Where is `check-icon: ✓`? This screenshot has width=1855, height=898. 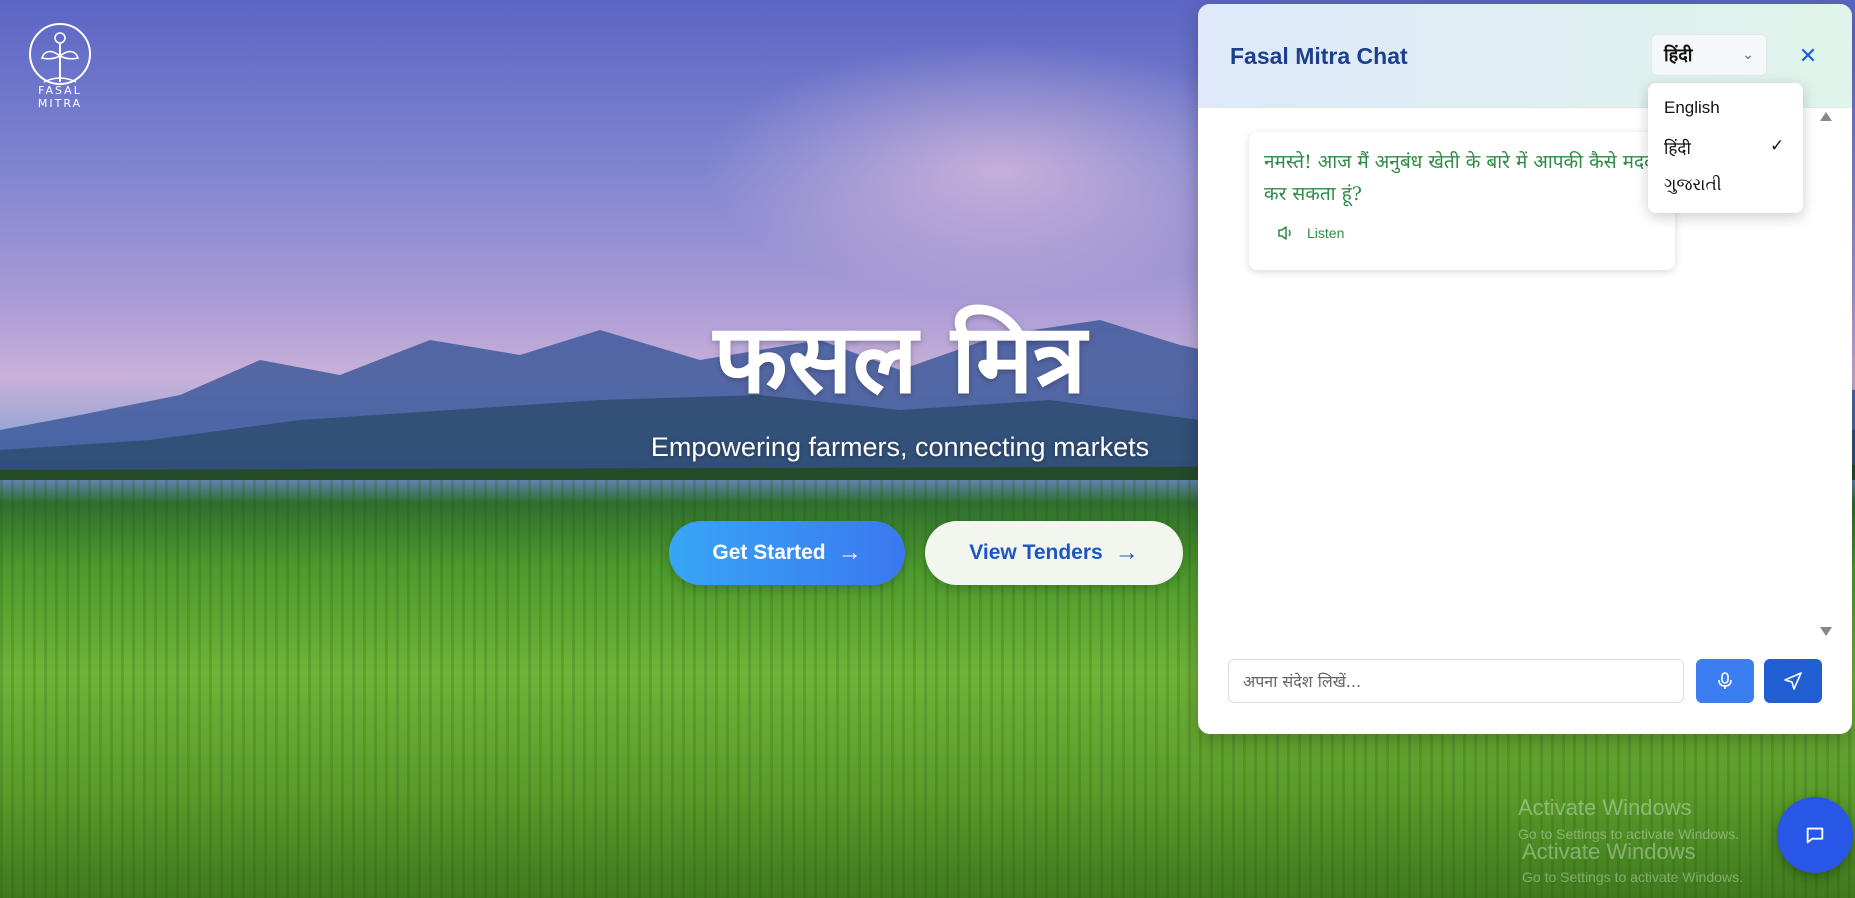
check-icon: ✓ is located at coordinates (1777, 145).